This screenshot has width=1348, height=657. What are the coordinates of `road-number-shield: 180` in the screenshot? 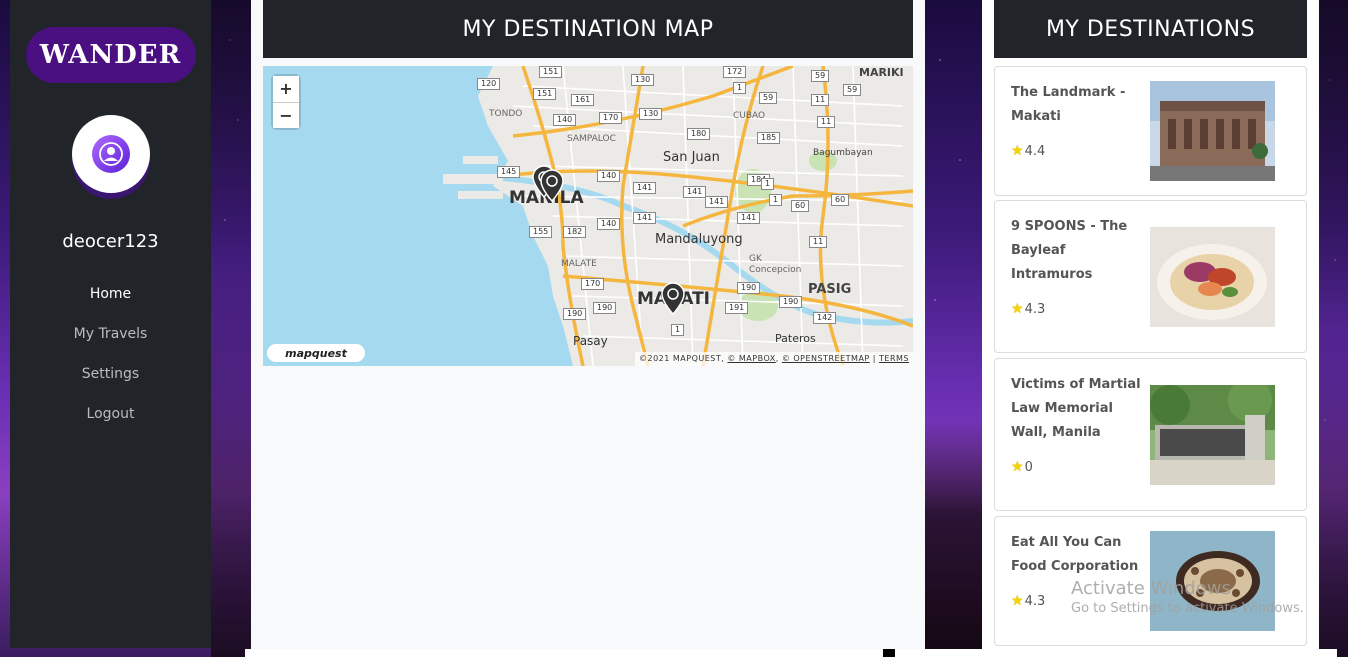 It's located at (699, 134).